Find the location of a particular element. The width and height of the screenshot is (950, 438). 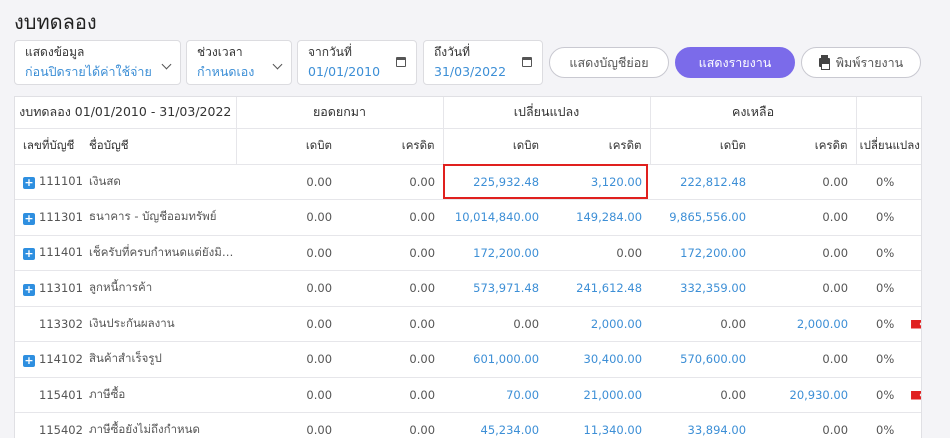

rem-credit-cell: 20,930.00 is located at coordinates (805, 395).